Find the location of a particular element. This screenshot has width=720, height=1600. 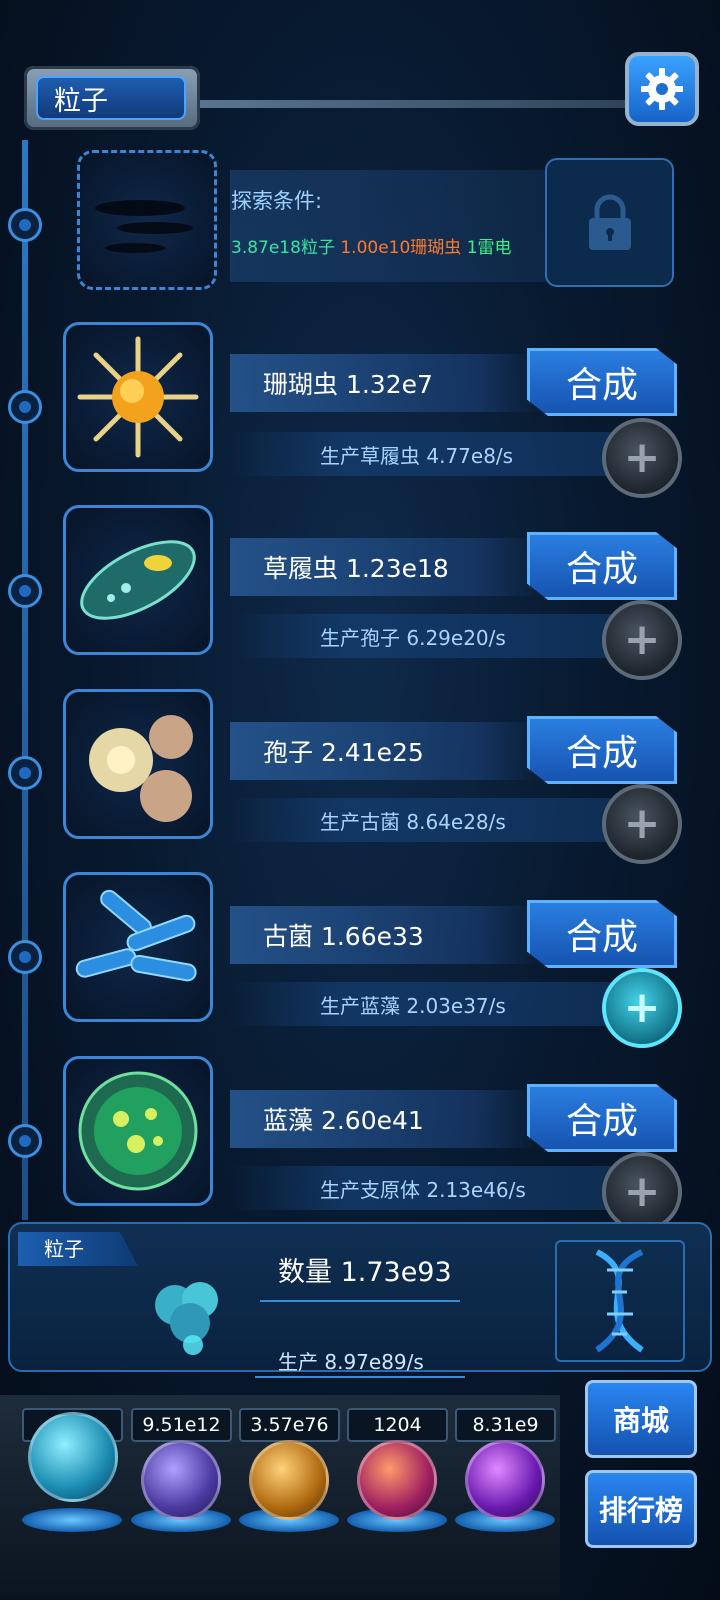

particle-orb-icon is located at coordinates (73, 1457).